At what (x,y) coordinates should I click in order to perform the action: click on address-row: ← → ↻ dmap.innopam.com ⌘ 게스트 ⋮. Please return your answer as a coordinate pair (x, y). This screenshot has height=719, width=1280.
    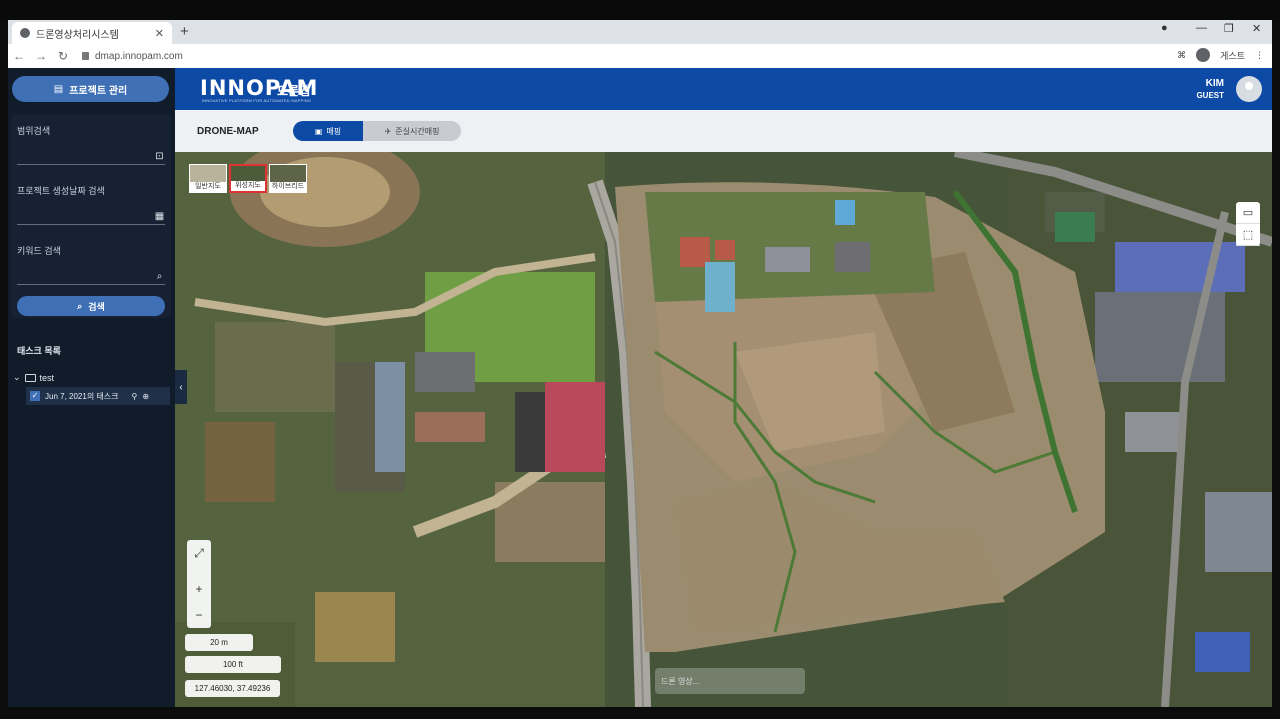
    Looking at the image, I should click on (640, 56).